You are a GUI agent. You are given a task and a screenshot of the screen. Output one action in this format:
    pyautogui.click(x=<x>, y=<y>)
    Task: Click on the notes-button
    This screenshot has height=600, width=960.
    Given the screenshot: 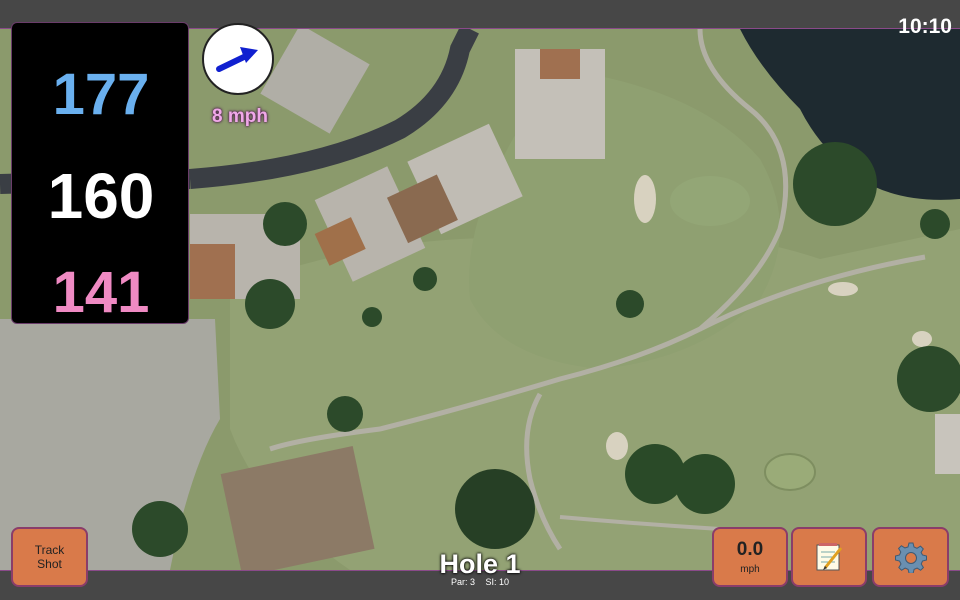 What is the action you would take?
    pyautogui.click(x=829, y=557)
    